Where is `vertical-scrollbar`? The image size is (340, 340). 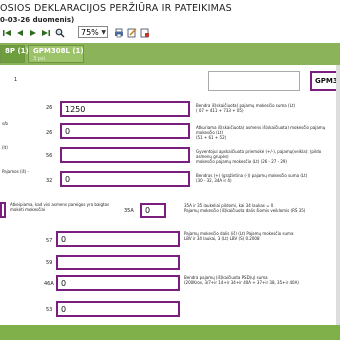
vertical-scrollbar is located at coordinates (338, 195).